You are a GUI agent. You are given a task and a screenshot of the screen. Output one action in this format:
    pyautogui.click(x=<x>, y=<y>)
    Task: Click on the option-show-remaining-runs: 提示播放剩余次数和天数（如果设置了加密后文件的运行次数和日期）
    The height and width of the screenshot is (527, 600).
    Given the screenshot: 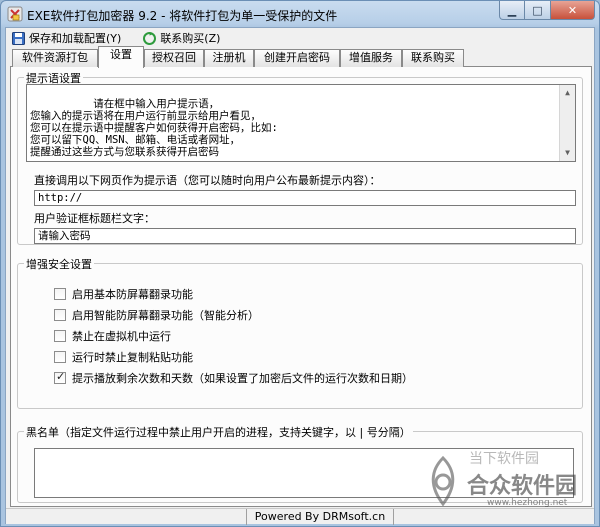 What is the action you would take?
    pyautogui.click(x=233, y=378)
    